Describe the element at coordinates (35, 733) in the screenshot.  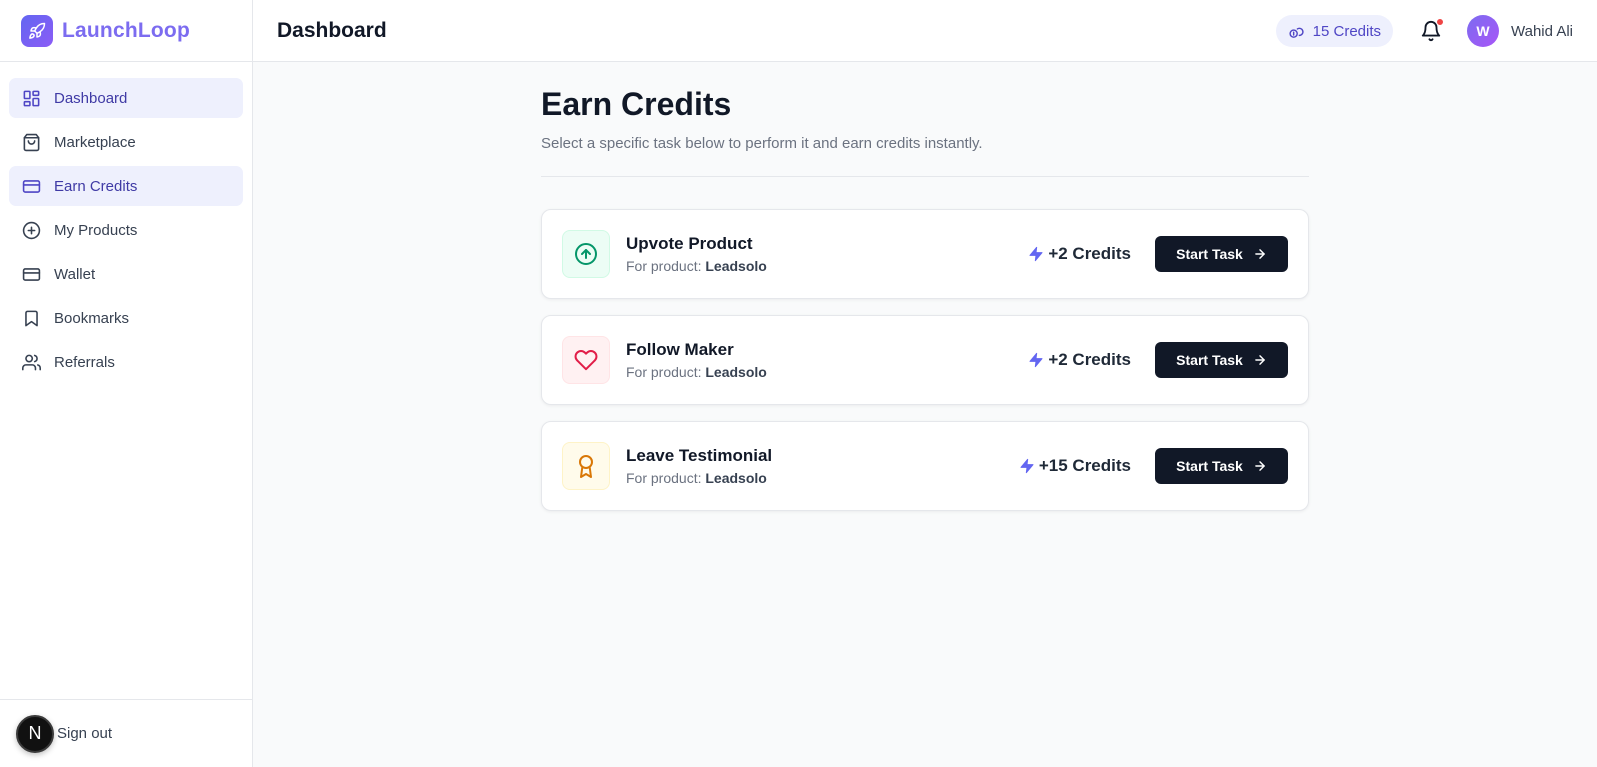
I see `avatar: N` at that location.